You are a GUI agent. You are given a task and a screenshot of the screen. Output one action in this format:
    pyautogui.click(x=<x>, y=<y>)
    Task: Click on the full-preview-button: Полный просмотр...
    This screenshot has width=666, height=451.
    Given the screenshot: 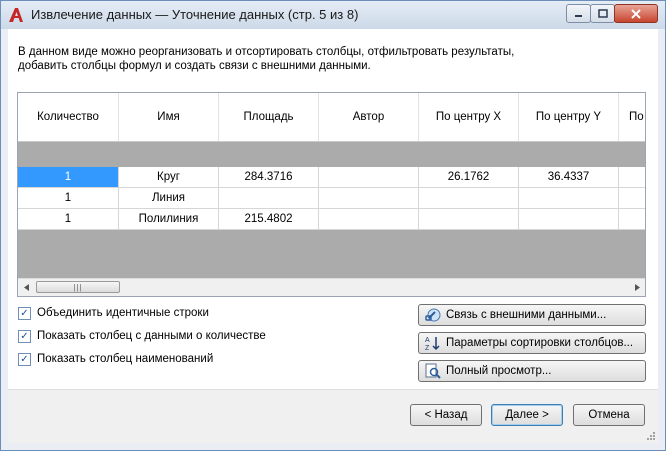 What is the action you would take?
    pyautogui.click(x=532, y=371)
    